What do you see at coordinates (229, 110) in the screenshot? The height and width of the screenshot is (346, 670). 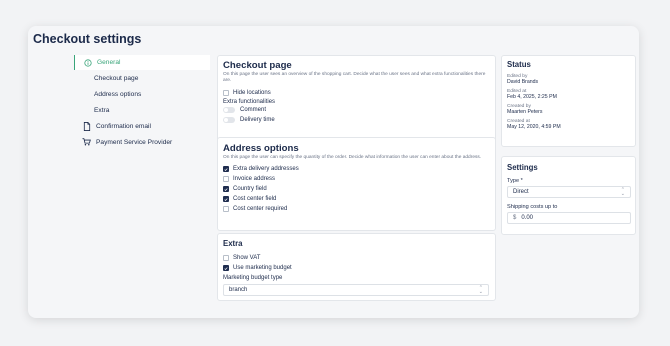 I see `comment-toggle` at bounding box center [229, 110].